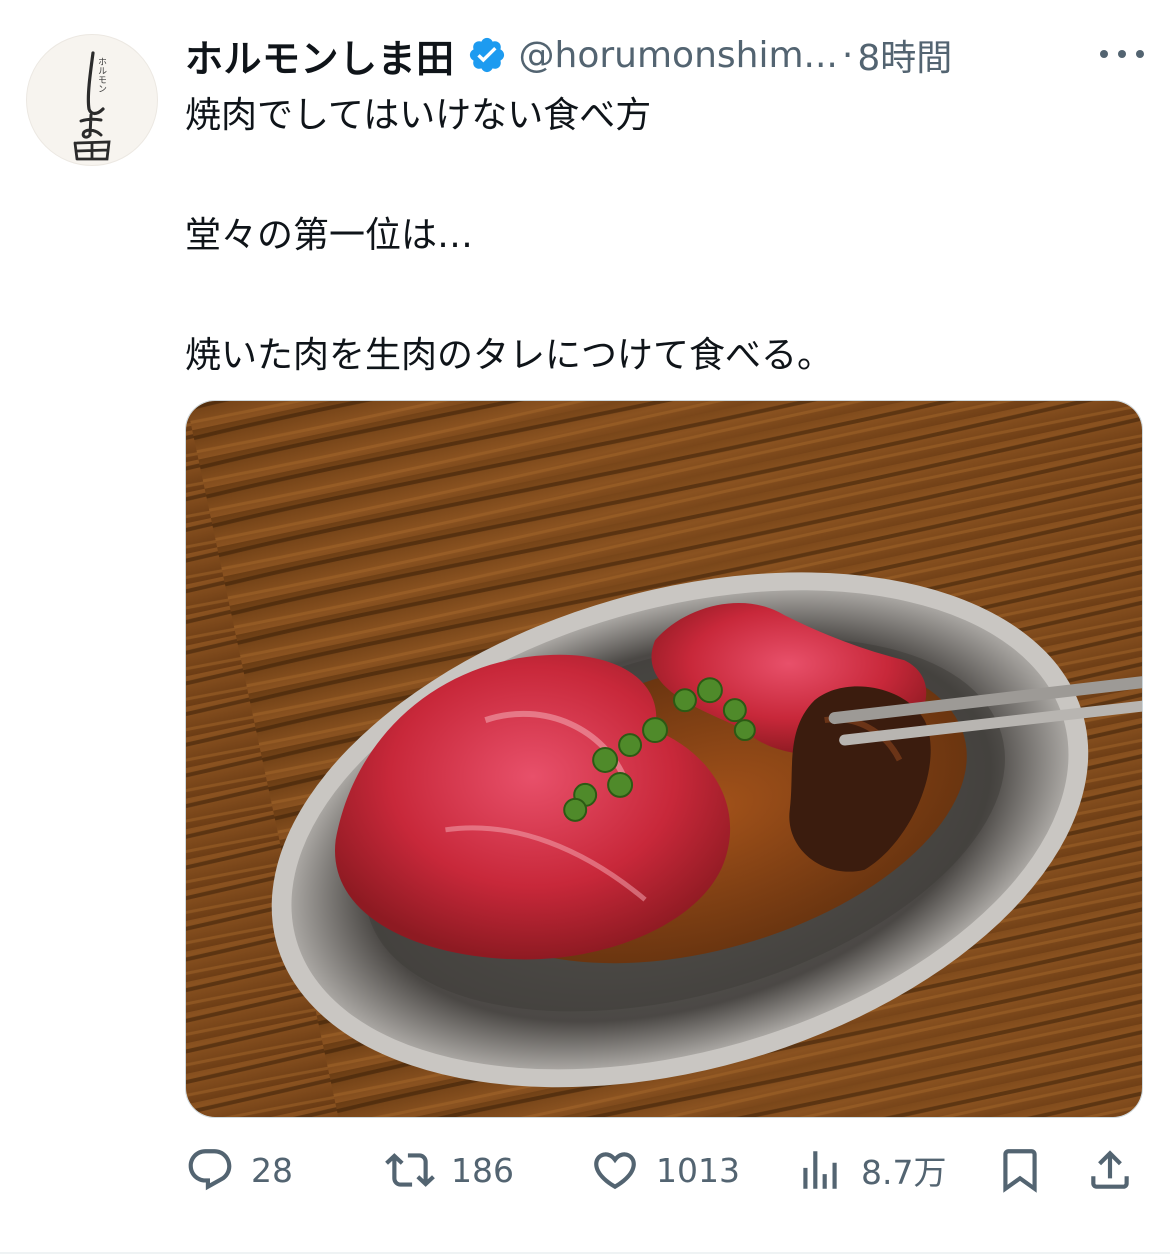 Image resolution: width=1170 pixels, height=1254 pixels. Describe the element at coordinates (92, 106) in the screenshot. I see `shop-logo-icon: ホルモン` at that location.